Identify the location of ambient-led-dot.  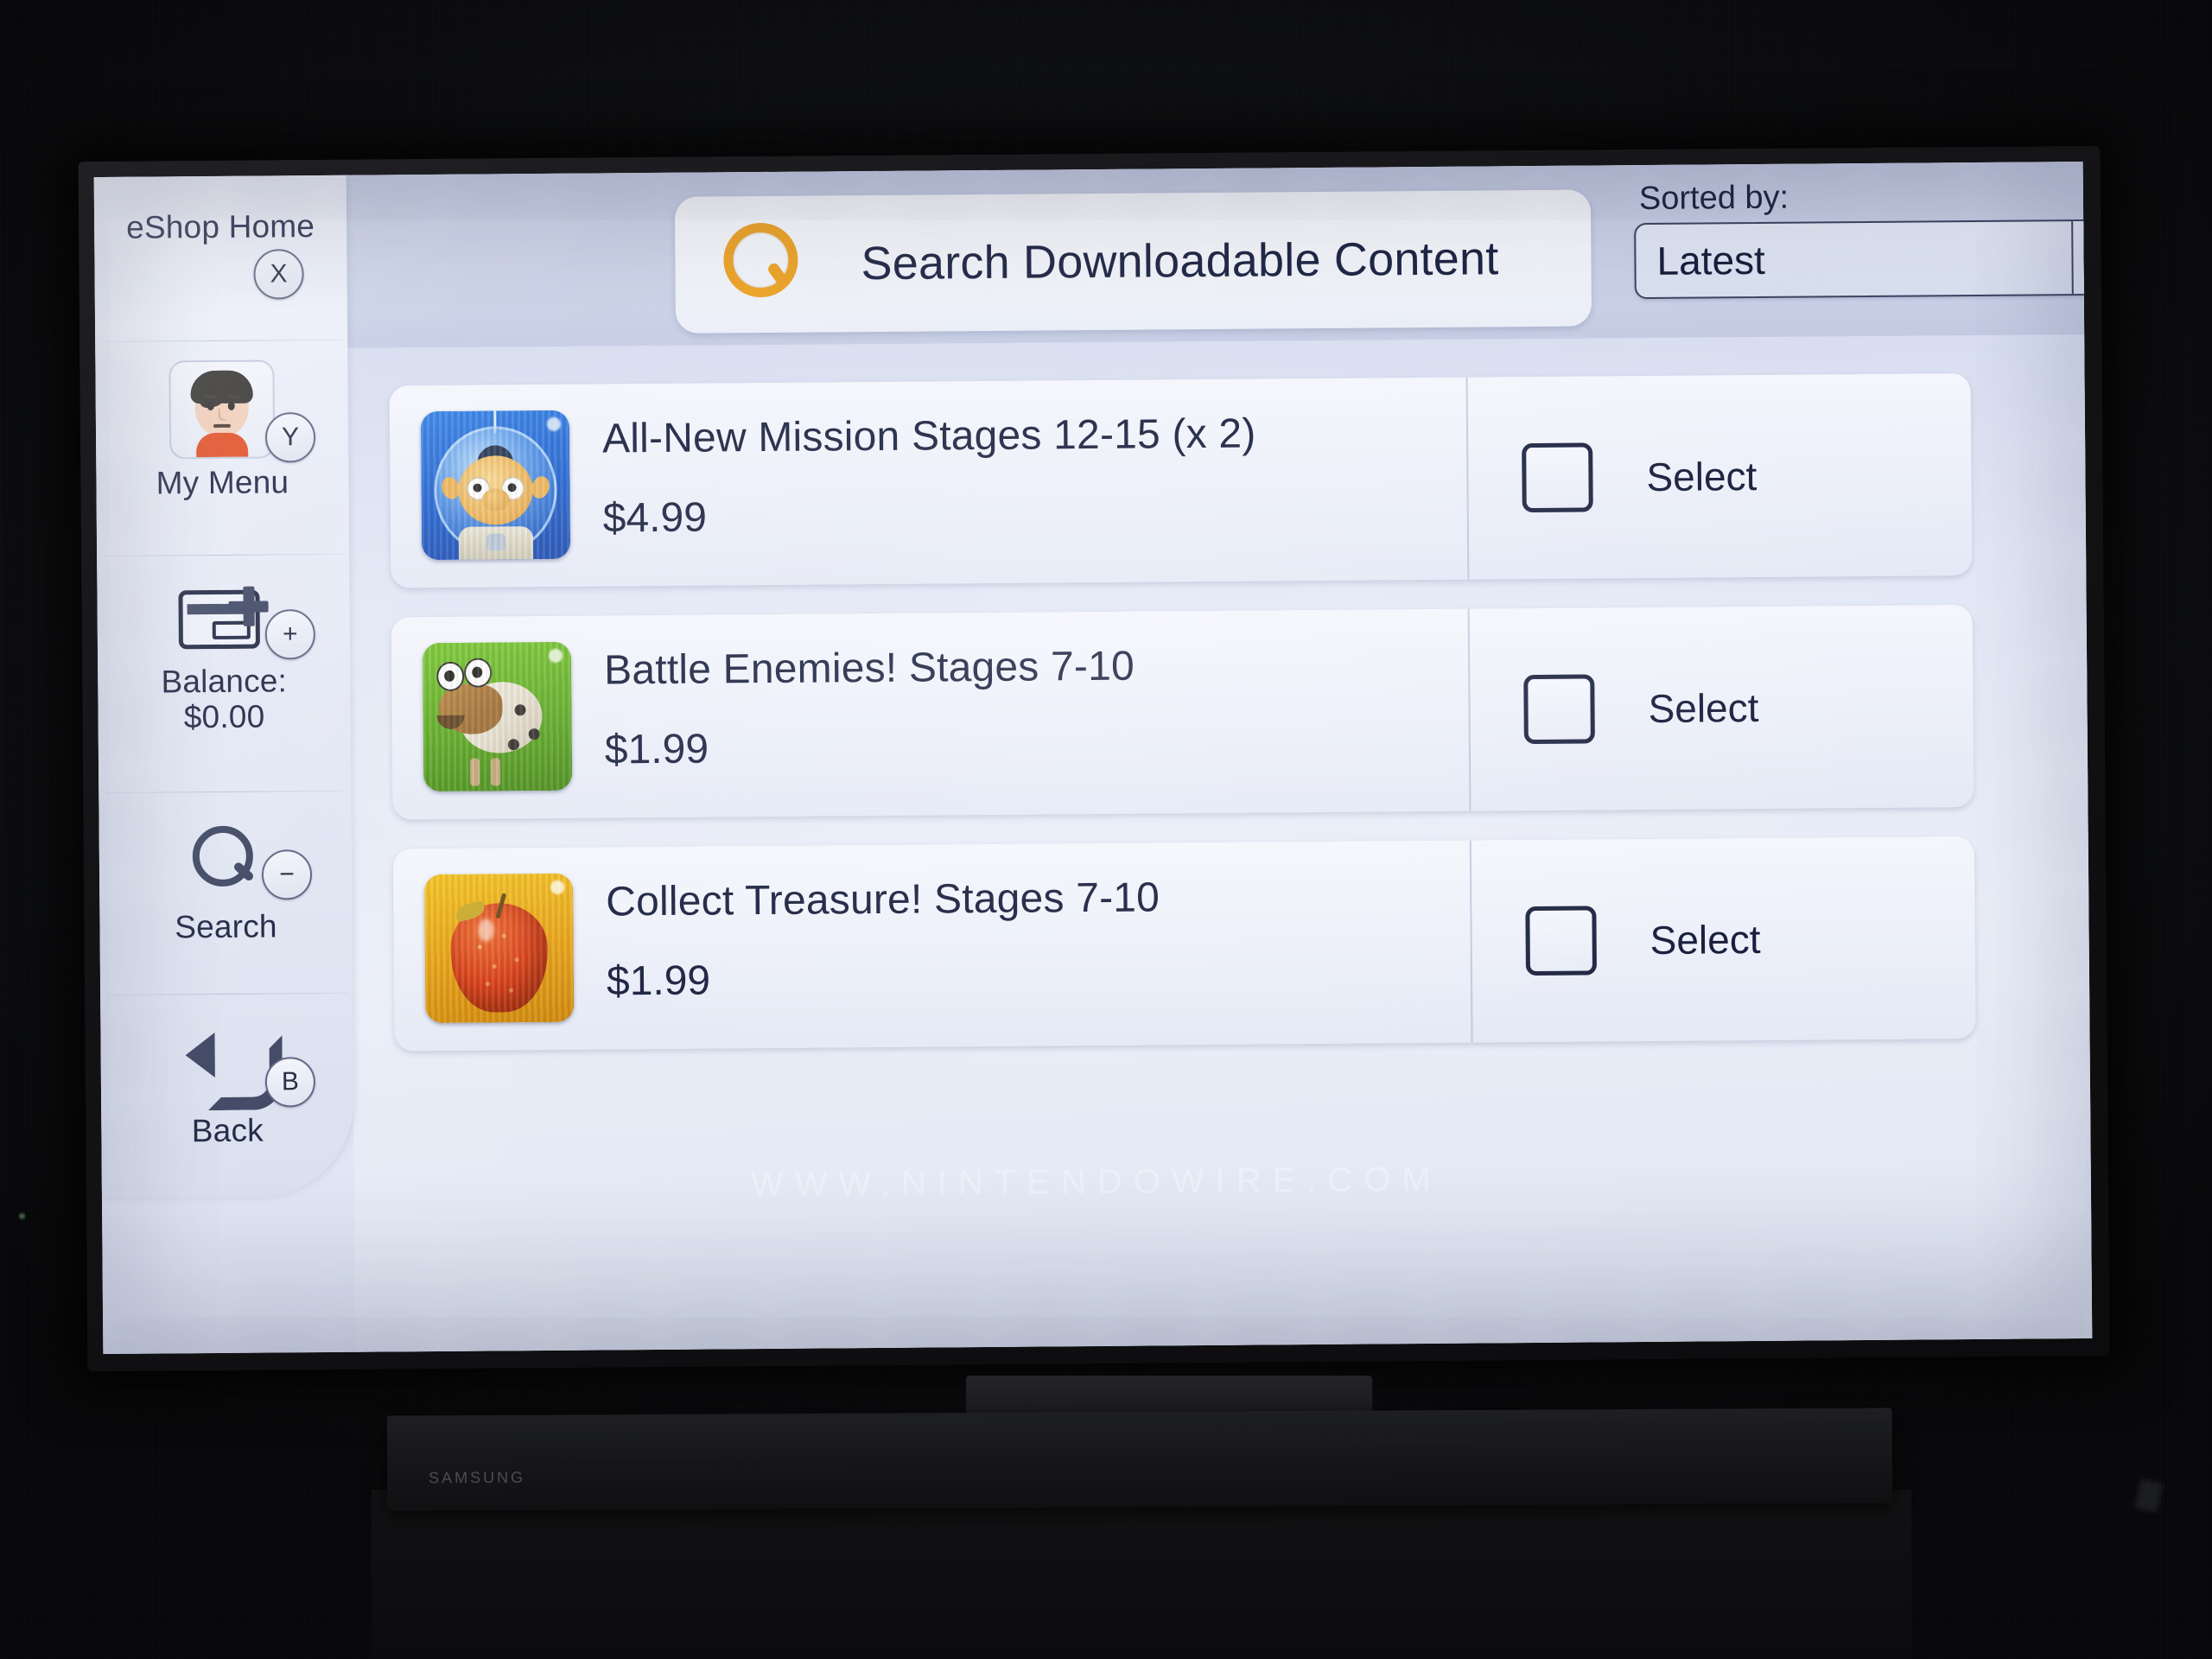
(22, 1216).